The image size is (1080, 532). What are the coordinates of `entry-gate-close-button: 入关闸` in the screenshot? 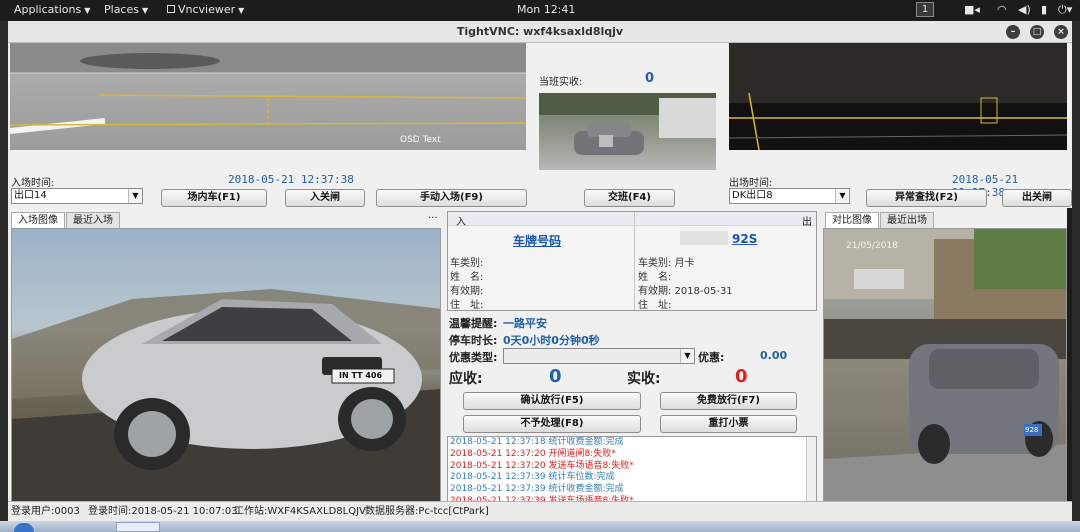 It's located at (325, 198).